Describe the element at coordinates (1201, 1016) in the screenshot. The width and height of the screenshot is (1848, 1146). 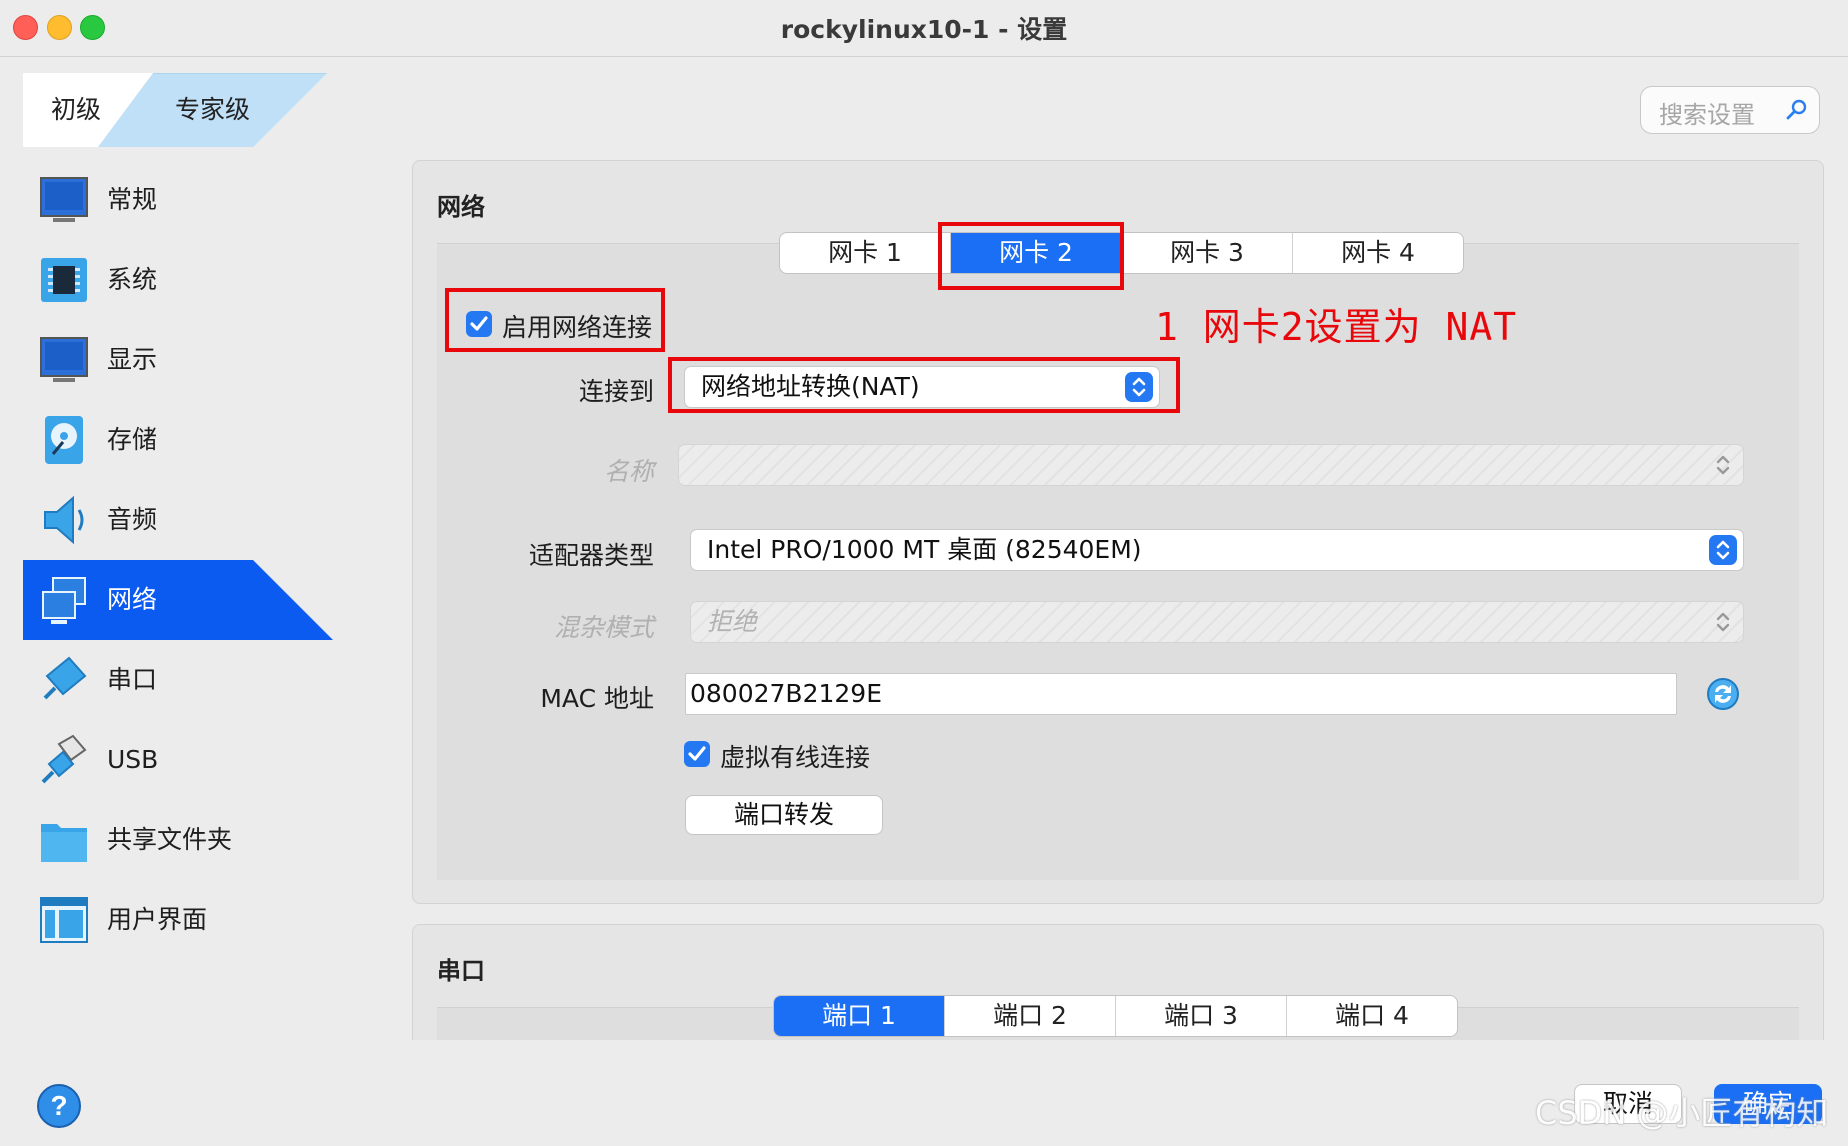
I see `tab-serial-port-3: 端口 3` at that location.